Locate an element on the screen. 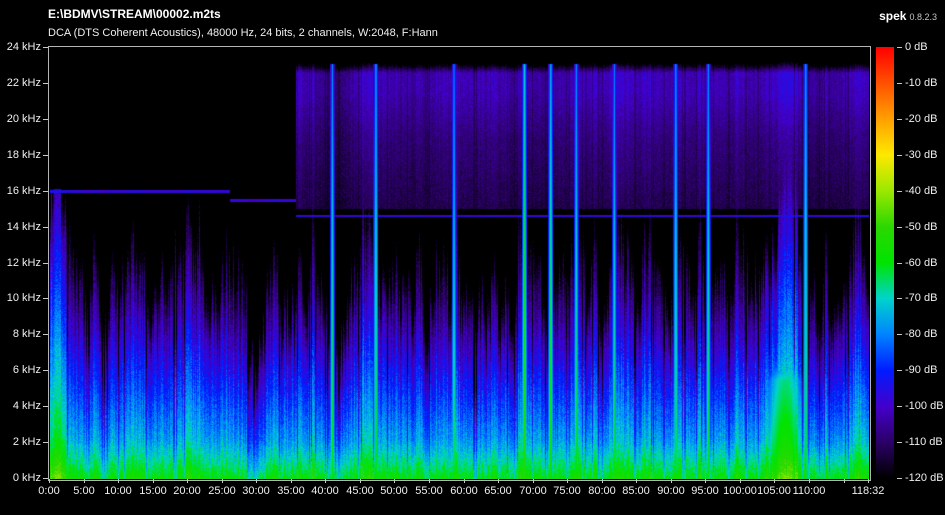  db-label: -90 dB is located at coordinates (921, 370).